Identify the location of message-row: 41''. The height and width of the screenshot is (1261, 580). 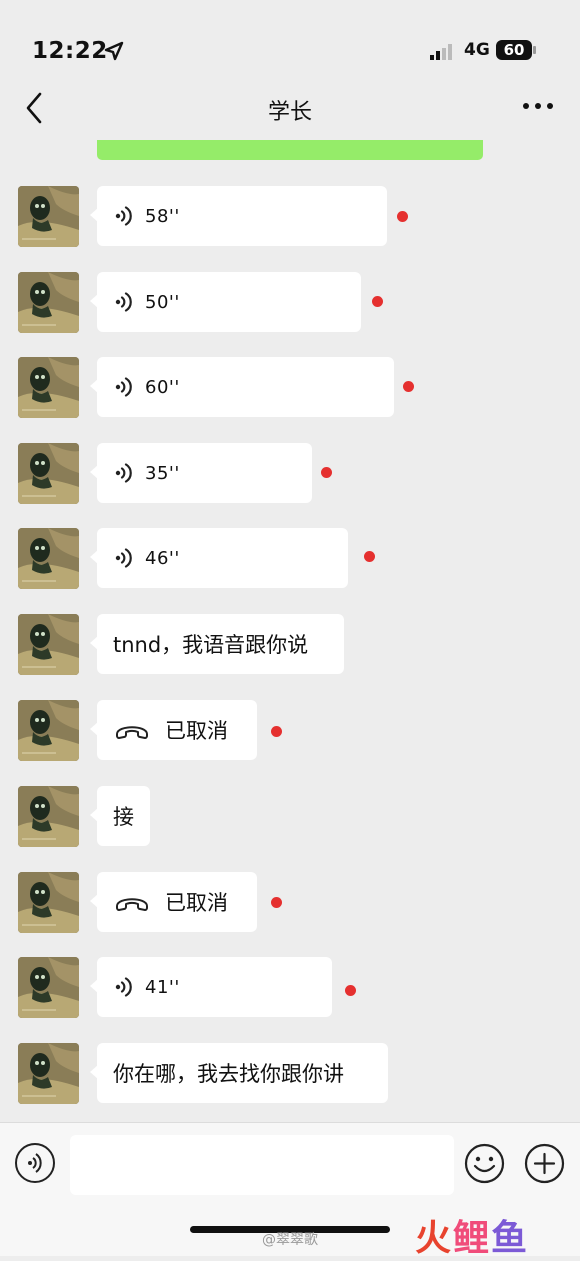
(290, 988).